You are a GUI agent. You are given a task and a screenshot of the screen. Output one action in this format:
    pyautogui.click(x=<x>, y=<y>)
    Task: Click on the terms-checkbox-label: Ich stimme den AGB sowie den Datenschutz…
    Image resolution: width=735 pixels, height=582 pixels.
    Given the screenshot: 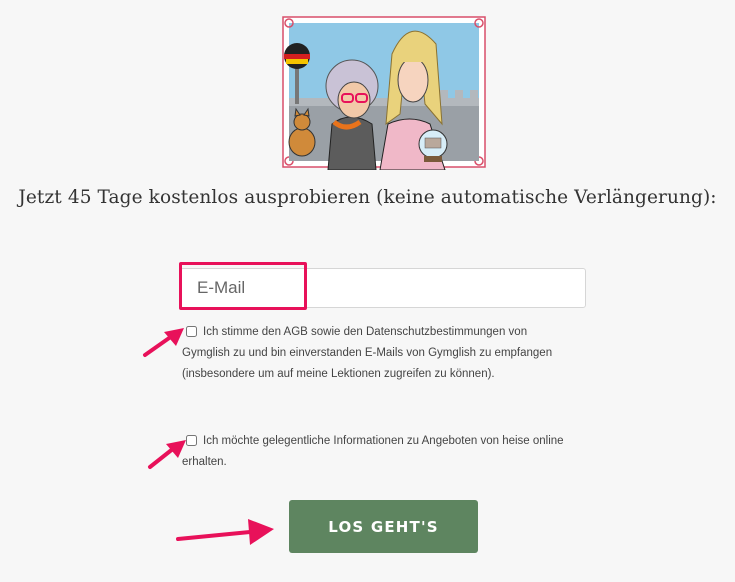 What is the action you would take?
    pyautogui.click(x=367, y=353)
    